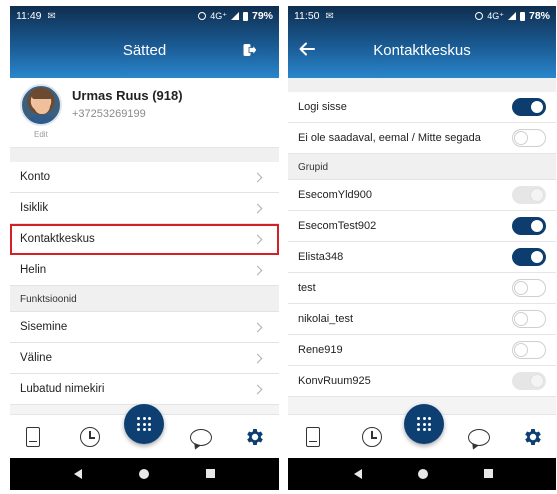  What do you see at coordinates (334, 381) in the screenshot?
I see `group-label: KonvRuum925` at bounding box center [334, 381].